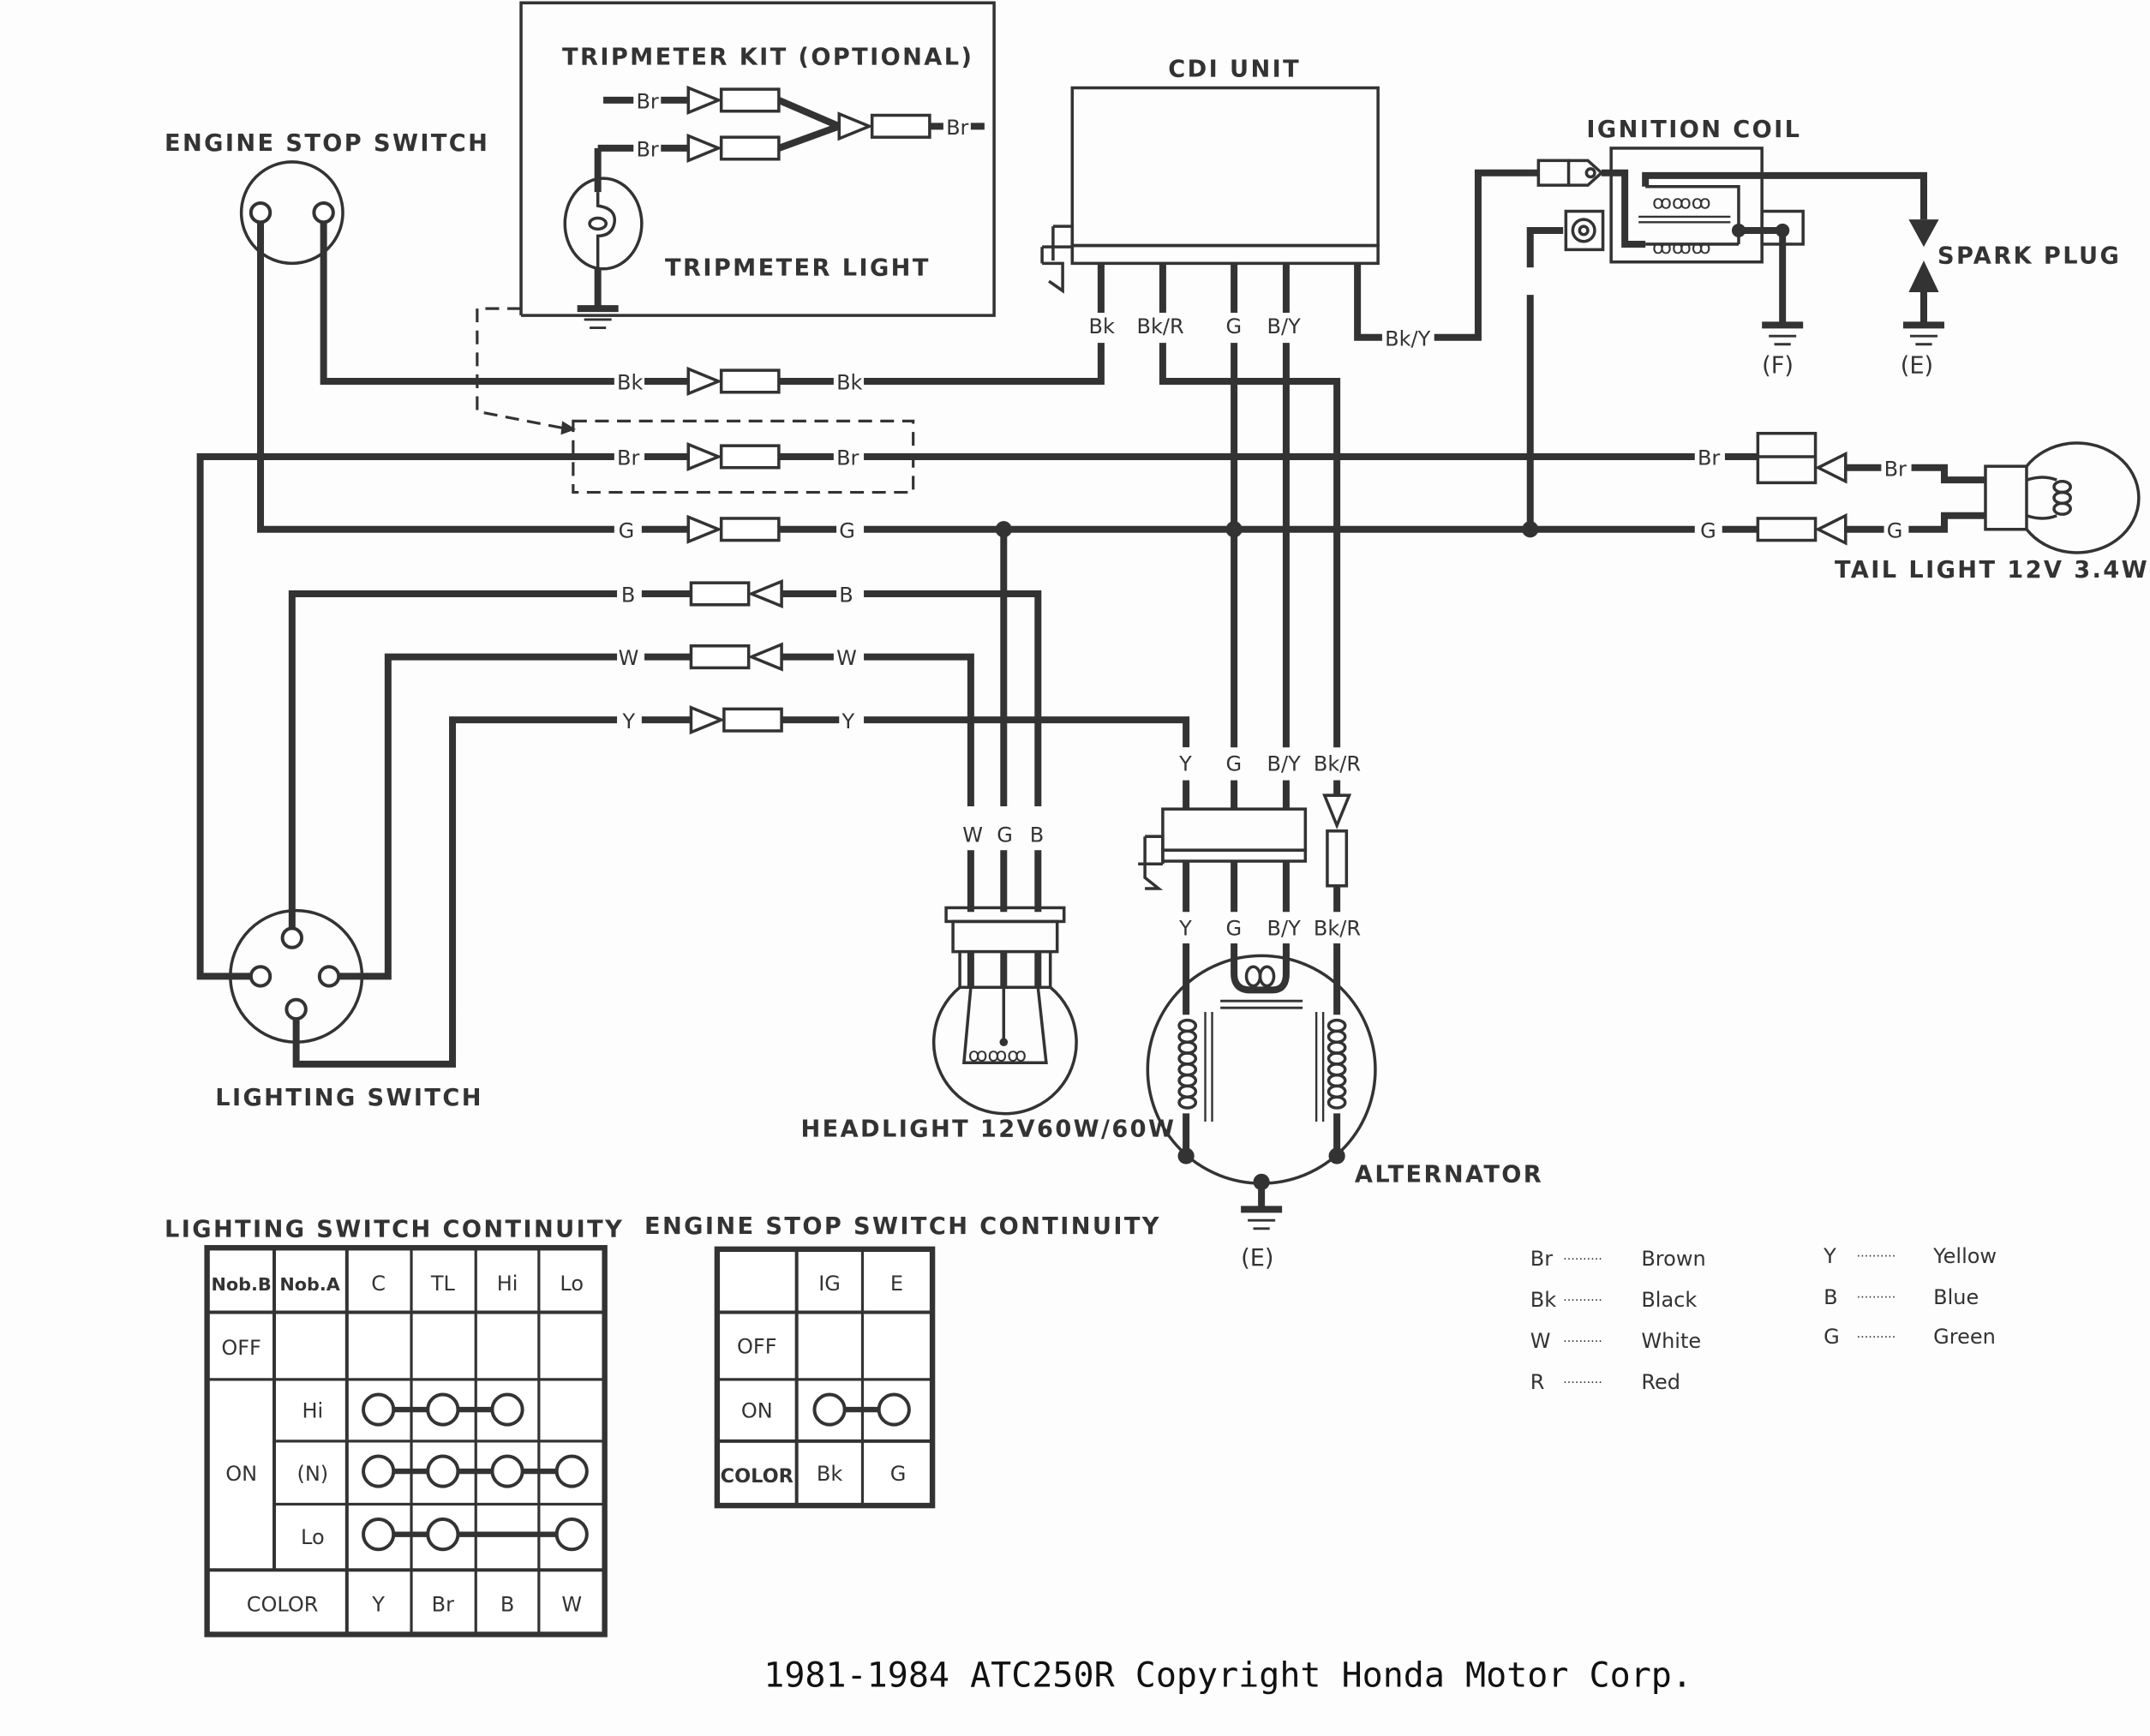 This screenshot has height=1736, width=2150. Describe the element at coordinates (1952, 507) in the screenshot. I see `tail-light: Br G TAIL LIGHT 12V 3.4W` at that location.